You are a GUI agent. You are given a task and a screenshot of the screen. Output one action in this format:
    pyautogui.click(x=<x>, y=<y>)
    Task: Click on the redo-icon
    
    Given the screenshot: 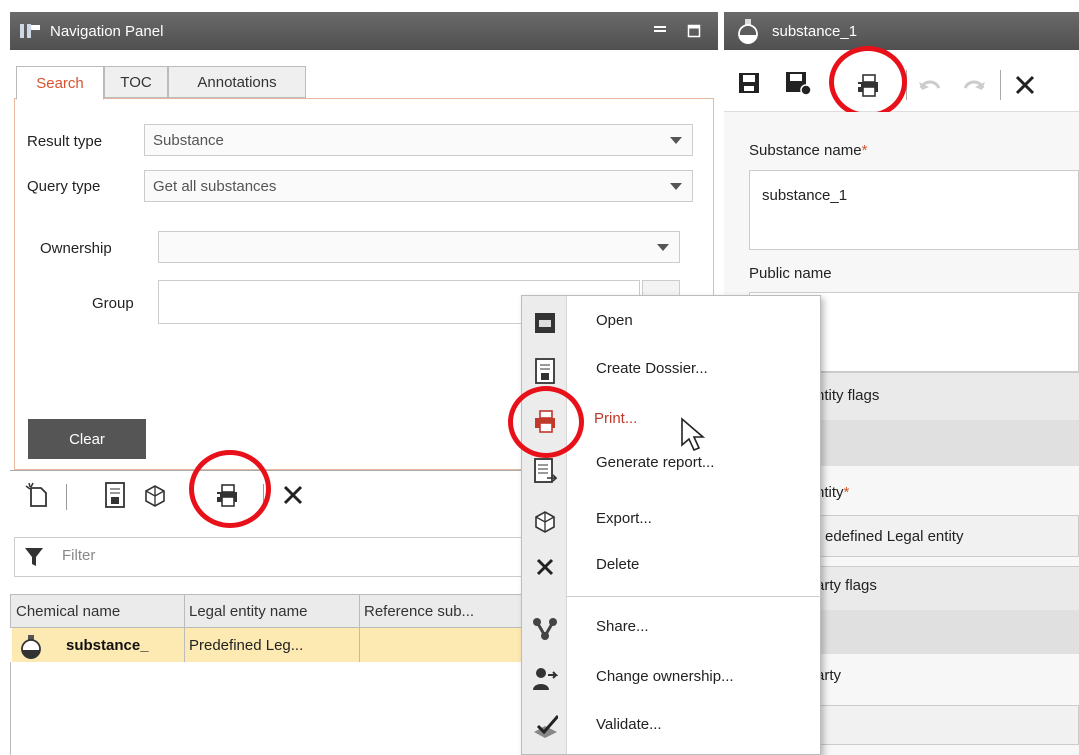 What is the action you would take?
    pyautogui.click(x=974, y=85)
    